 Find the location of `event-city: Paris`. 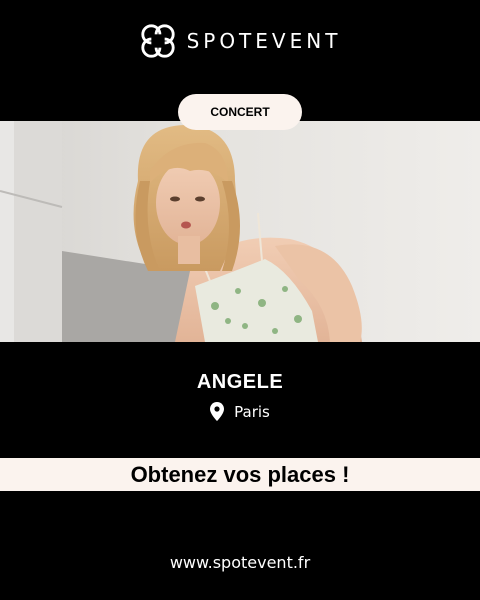

event-city: Paris is located at coordinates (252, 411).